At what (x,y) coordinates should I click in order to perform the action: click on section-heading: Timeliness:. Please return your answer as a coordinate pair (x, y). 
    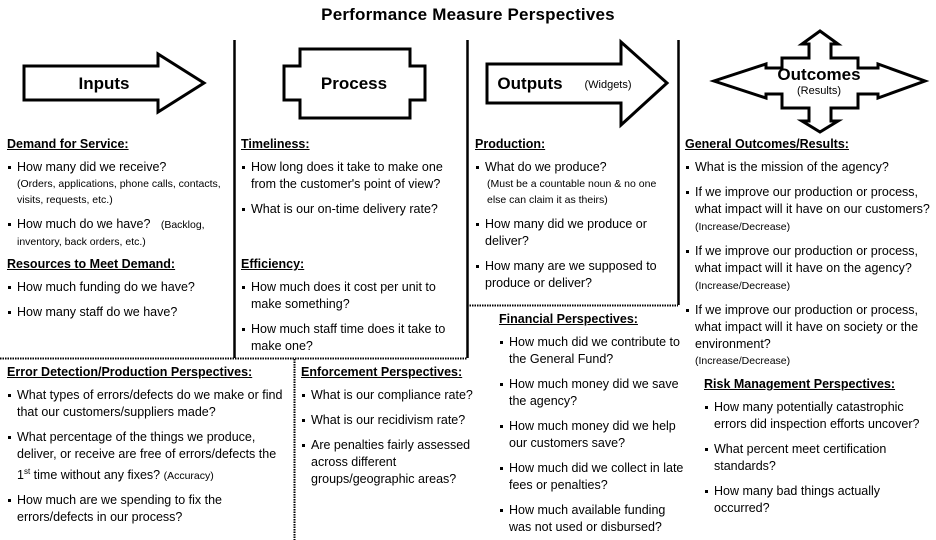
    Looking at the image, I should click on (275, 144).